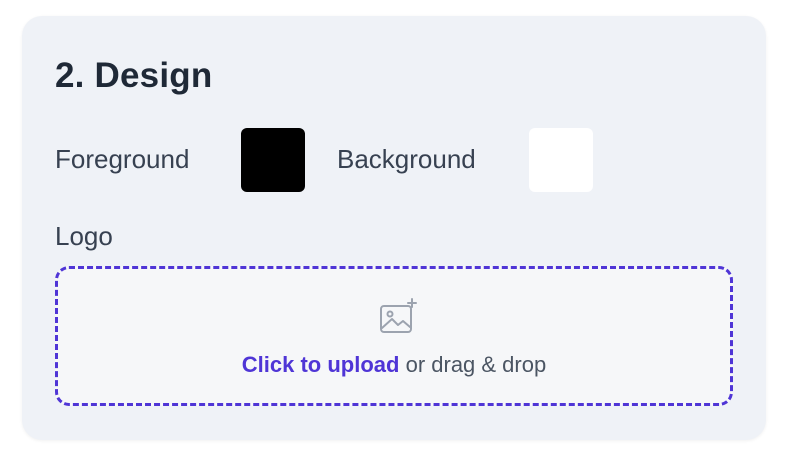 This screenshot has width=786, height=458. Describe the element at coordinates (406, 159) in the screenshot. I see `background-label: Background` at that location.